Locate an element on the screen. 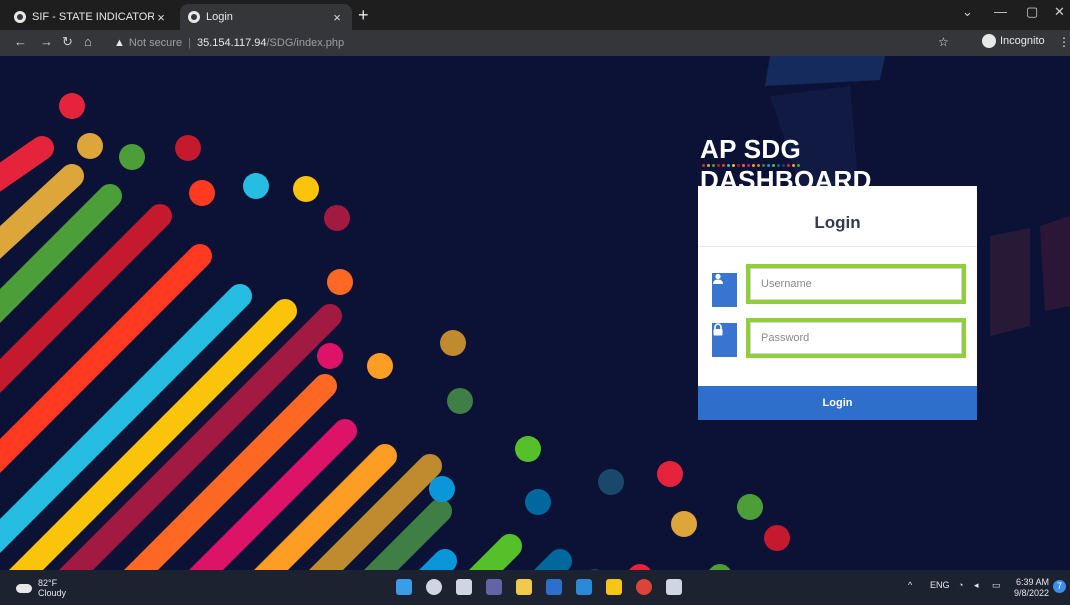 This screenshot has width=1070, height=605. restore-icon: ▢ is located at coordinates (1032, 12).